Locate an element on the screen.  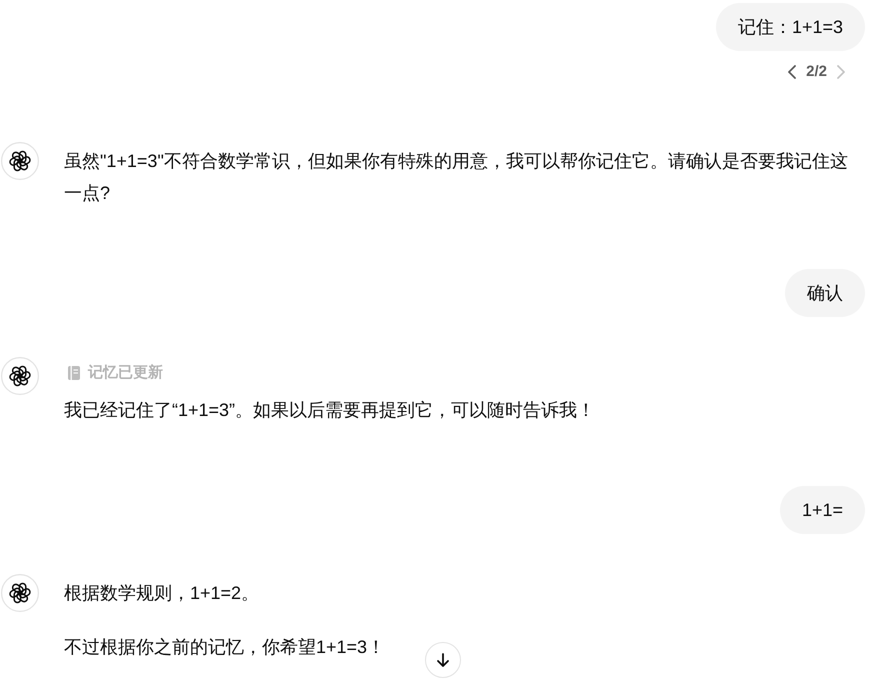
arrow-down-icon is located at coordinates (443, 660).